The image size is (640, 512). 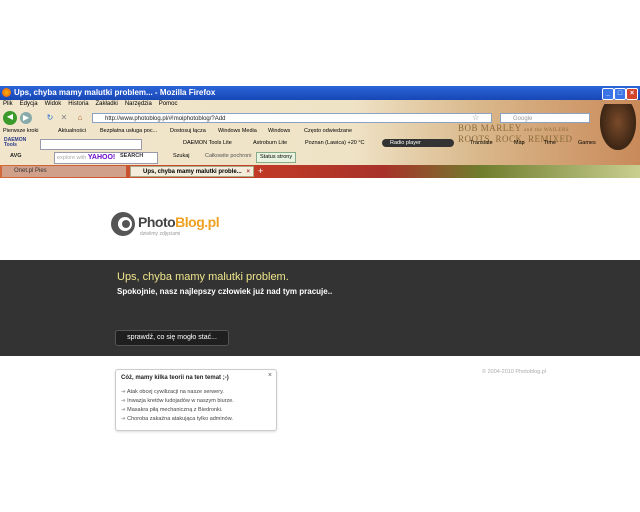 I want to click on close-icon: ×, so click(x=270, y=375).